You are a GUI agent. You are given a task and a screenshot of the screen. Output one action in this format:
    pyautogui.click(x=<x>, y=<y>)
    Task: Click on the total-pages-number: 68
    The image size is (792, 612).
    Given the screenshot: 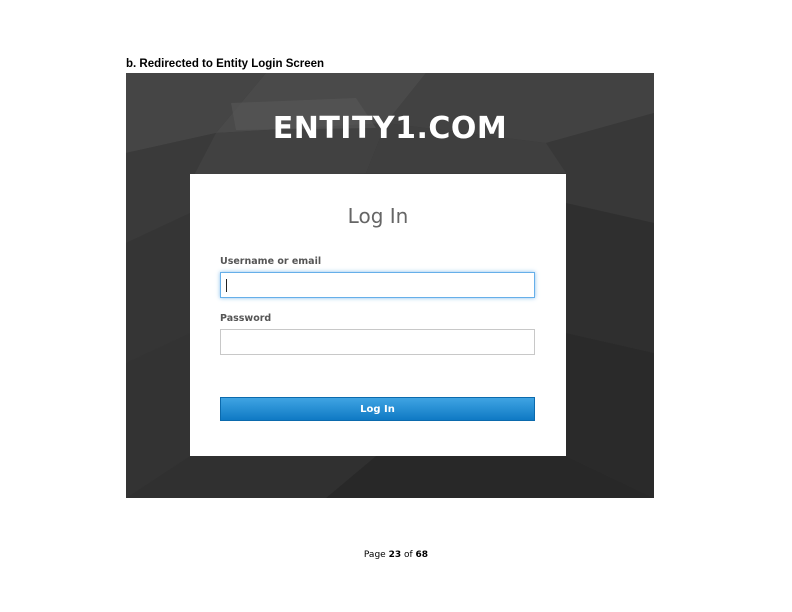 What is the action you would take?
    pyautogui.click(x=422, y=555)
    